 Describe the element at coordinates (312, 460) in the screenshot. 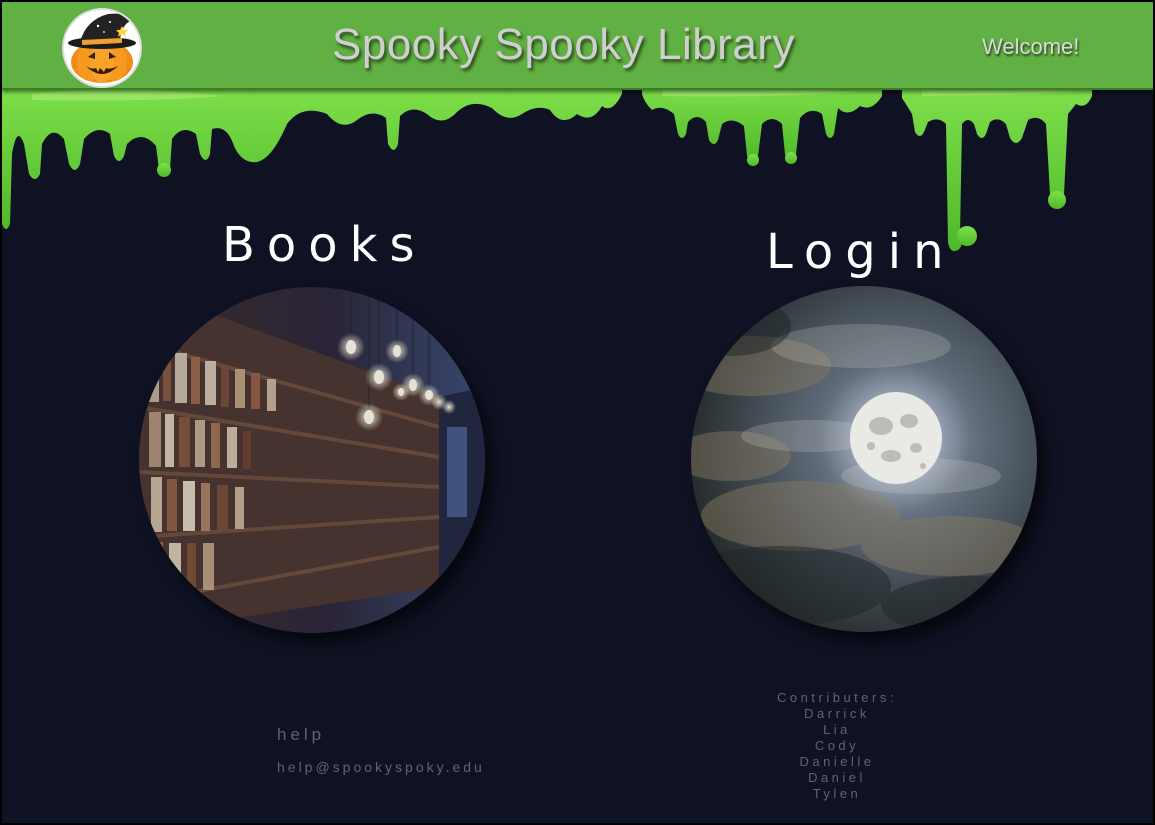

I see `books-library-image` at that location.